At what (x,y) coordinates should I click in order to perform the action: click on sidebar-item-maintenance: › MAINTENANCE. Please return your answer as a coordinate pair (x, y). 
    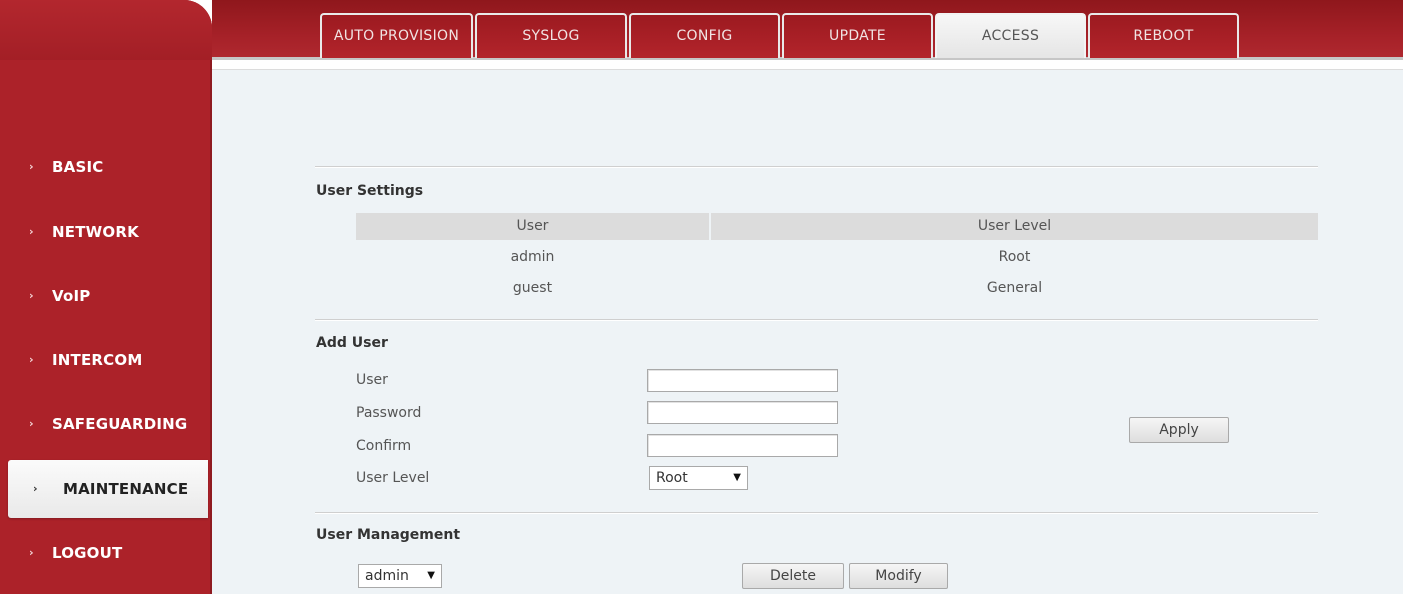
    Looking at the image, I should click on (108, 489).